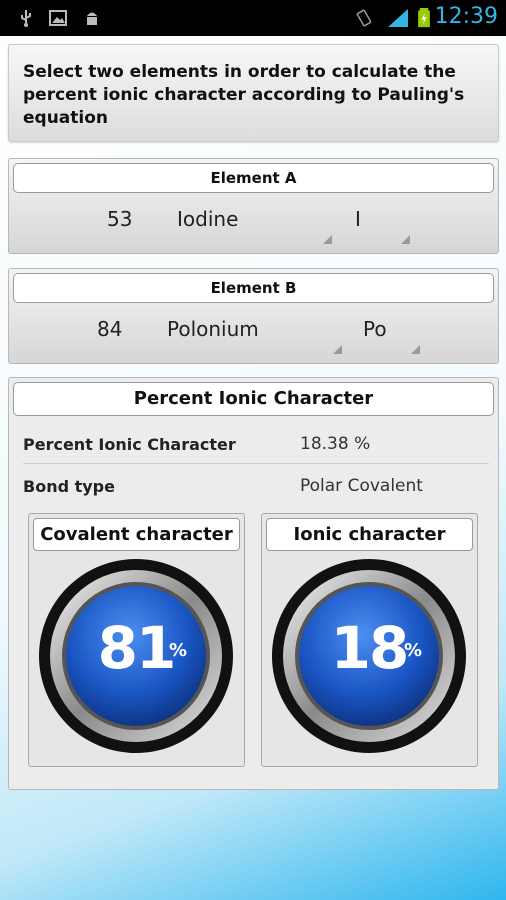 Image resolution: width=506 pixels, height=900 pixels. I want to click on battery-charging-icon, so click(424, 18).